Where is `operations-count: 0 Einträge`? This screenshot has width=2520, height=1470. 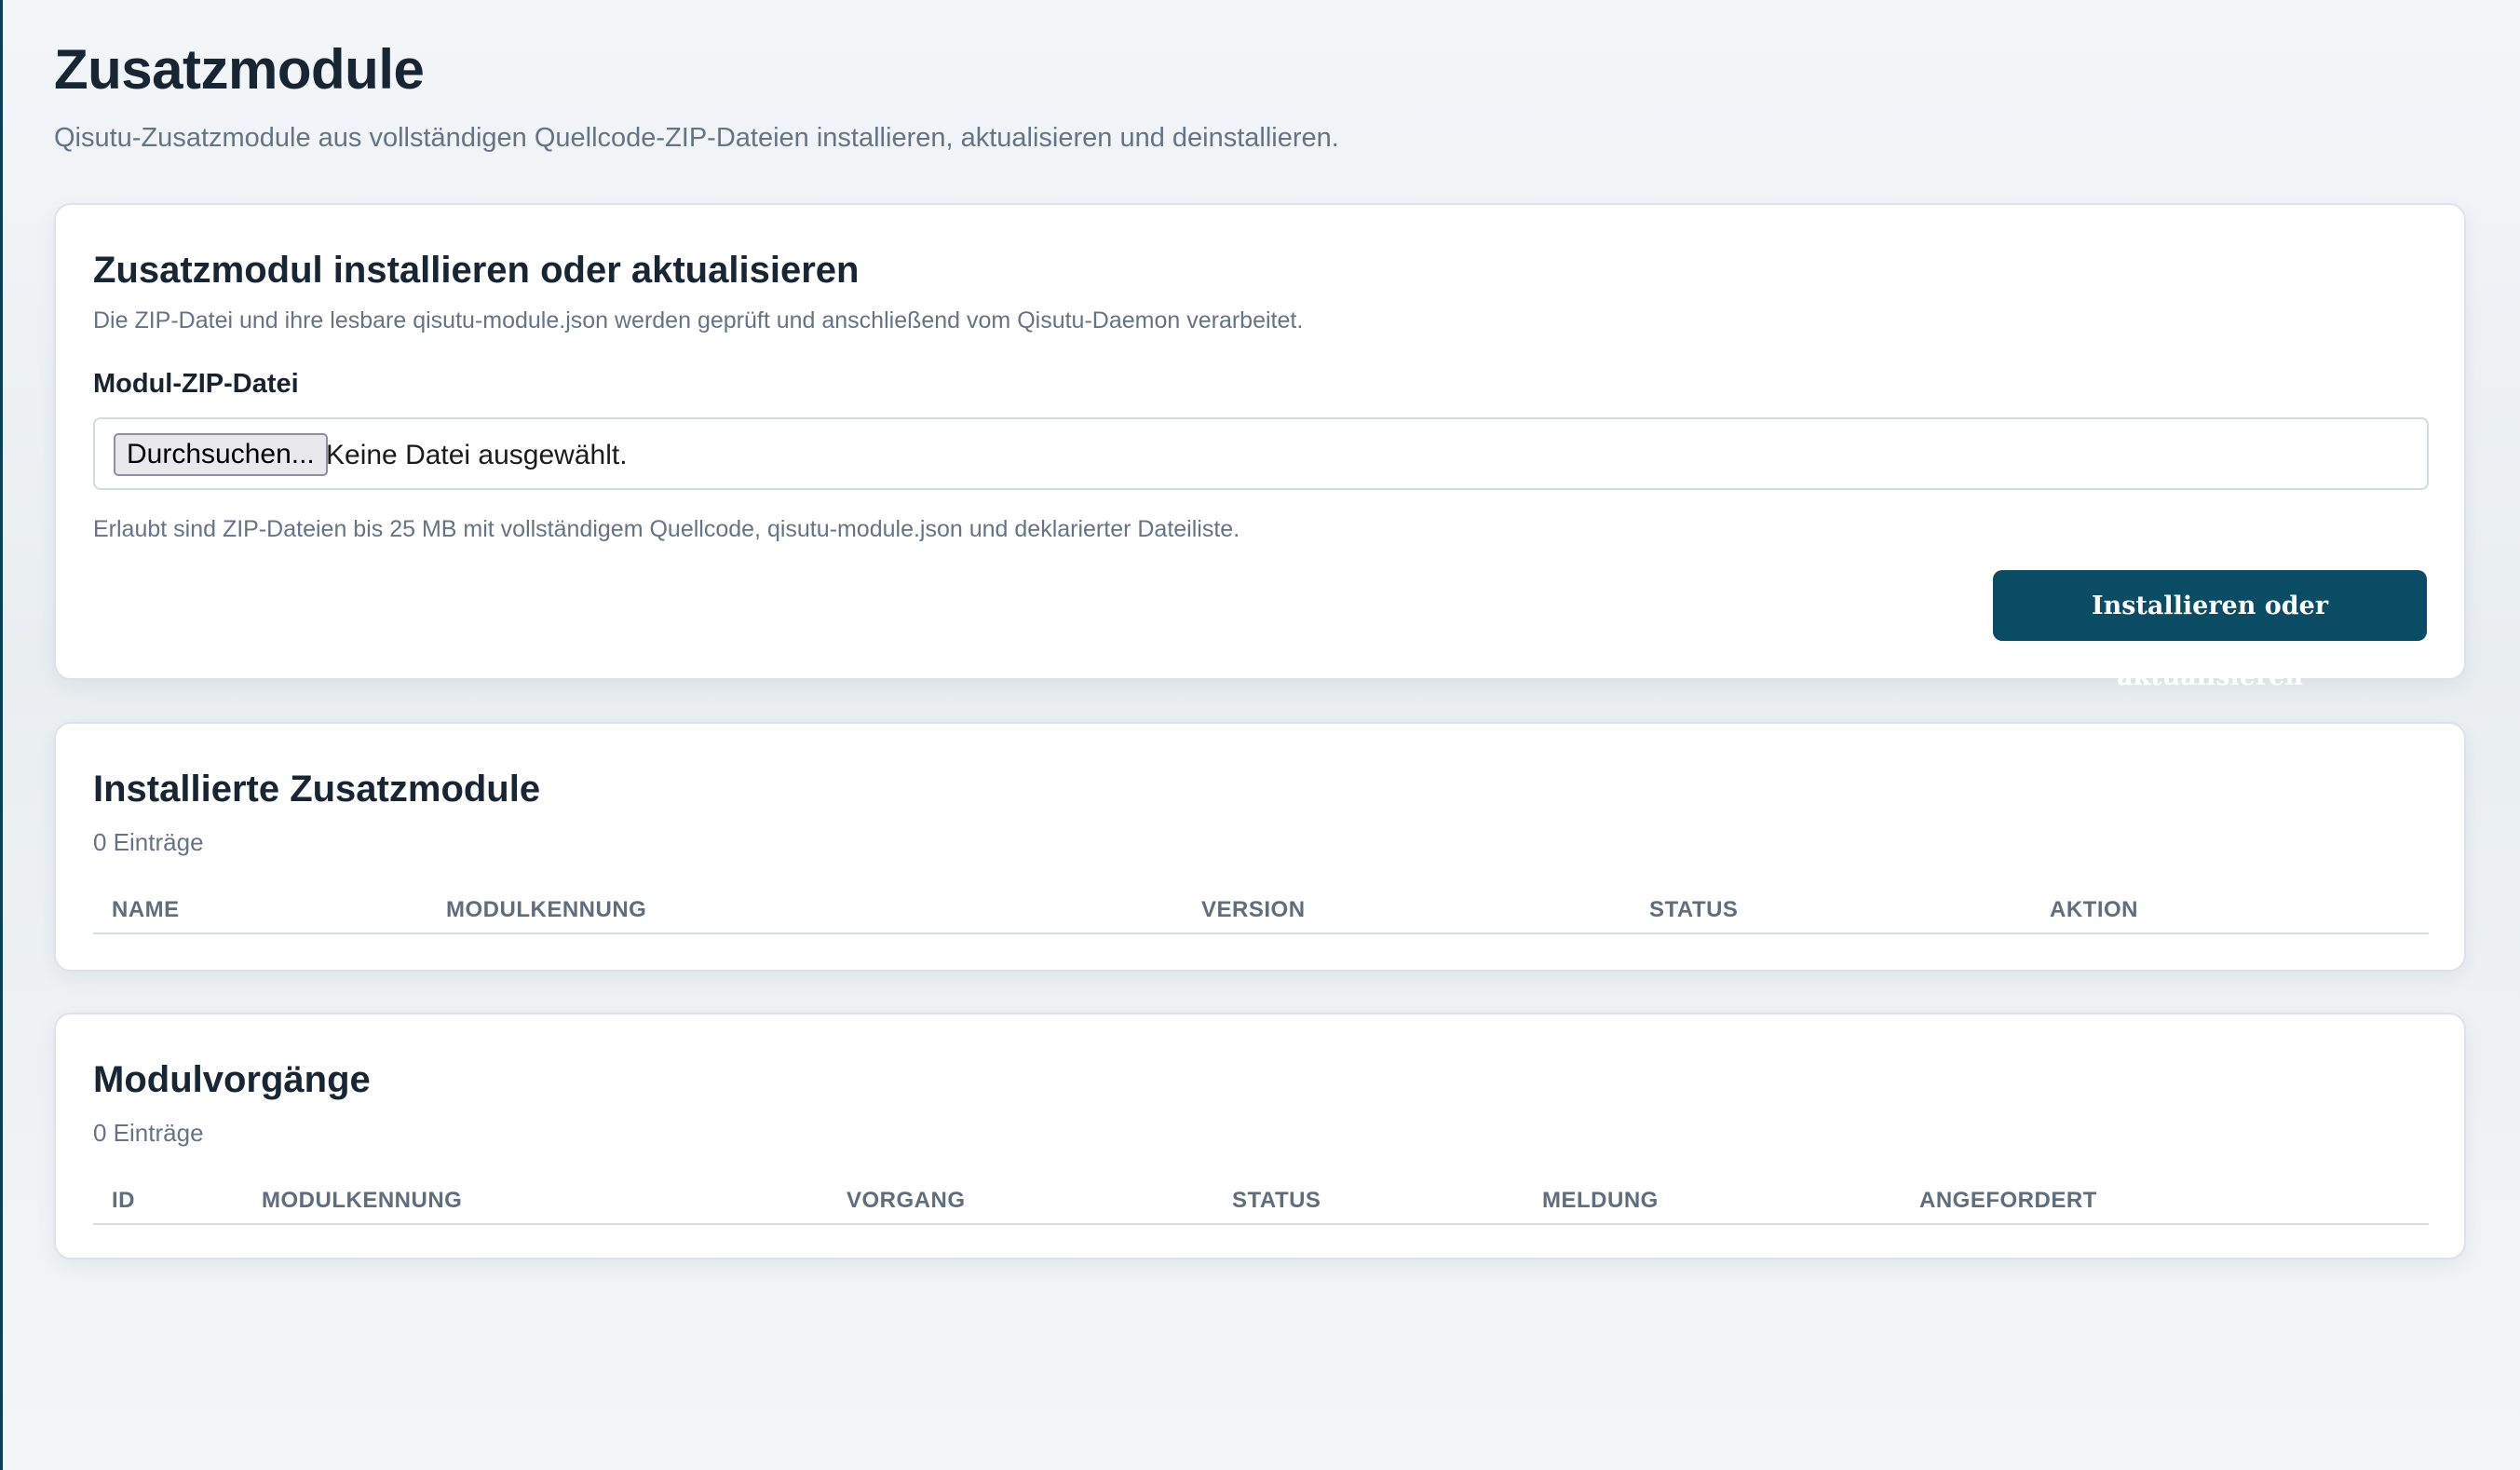
operations-count: 0 Einträge is located at coordinates (148, 1133).